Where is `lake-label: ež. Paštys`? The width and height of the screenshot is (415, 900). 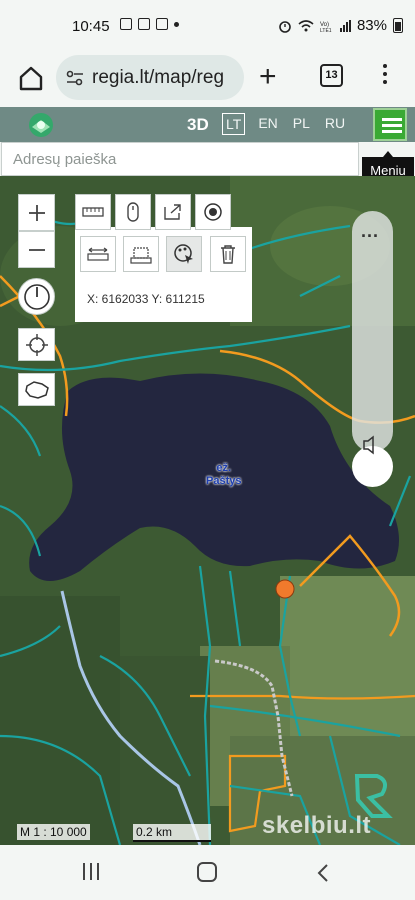 lake-label: ež. Paštys is located at coordinates (223, 475).